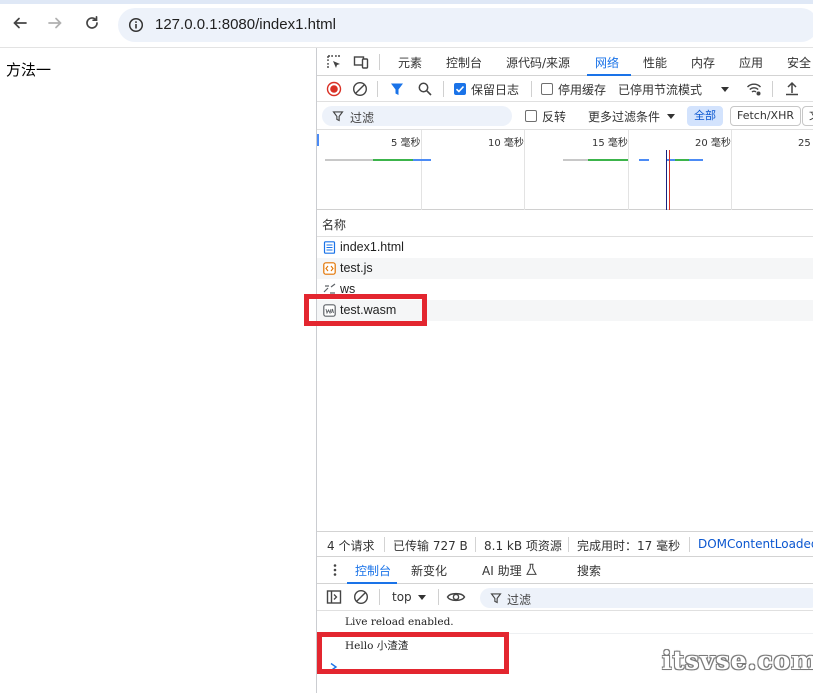 This screenshot has width=813, height=693. I want to click on device-toolbar-icon, so click(361, 62).